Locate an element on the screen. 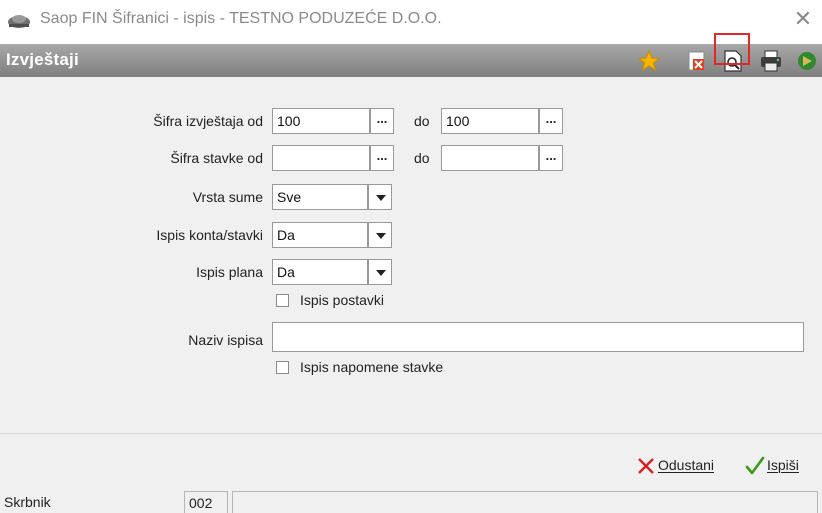  report-code-label: Šifra izvještaja od is located at coordinates (208, 121).